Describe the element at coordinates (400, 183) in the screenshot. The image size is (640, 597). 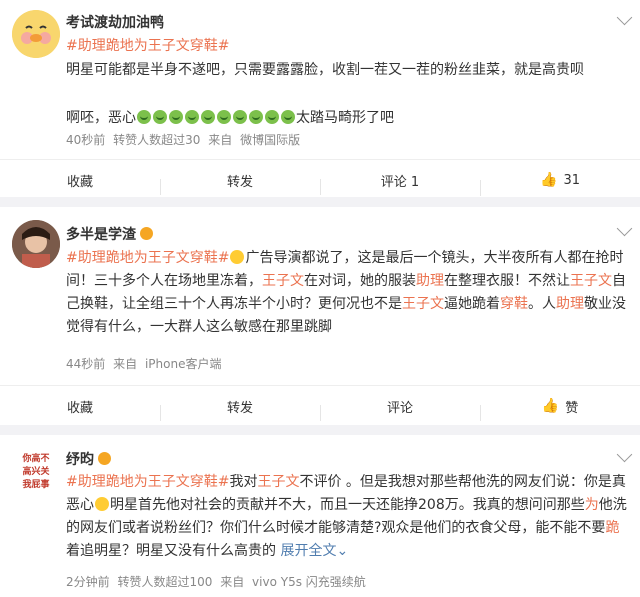
I see `comment-button: 评论 1` at that location.